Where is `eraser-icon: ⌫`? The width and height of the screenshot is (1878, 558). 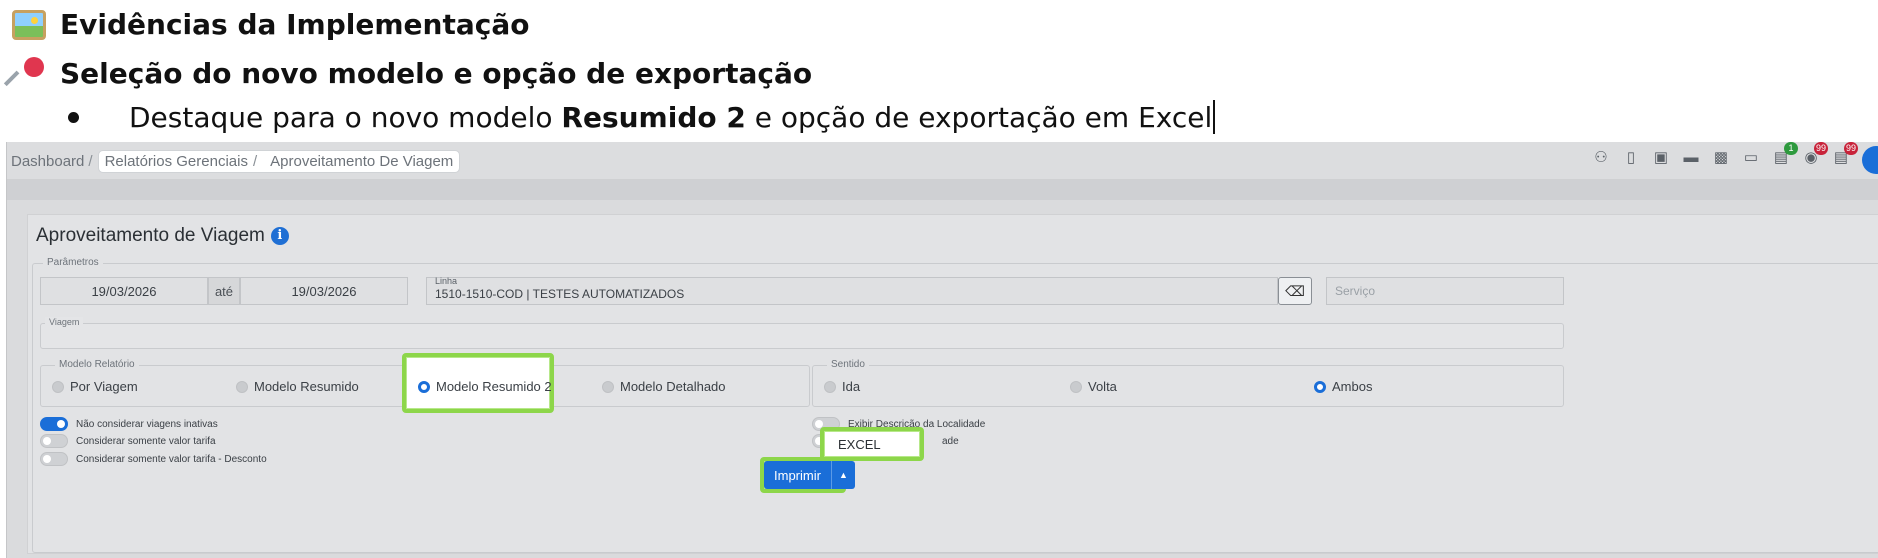 eraser-icon: ⌫ is located at coordinates (1295, 290).